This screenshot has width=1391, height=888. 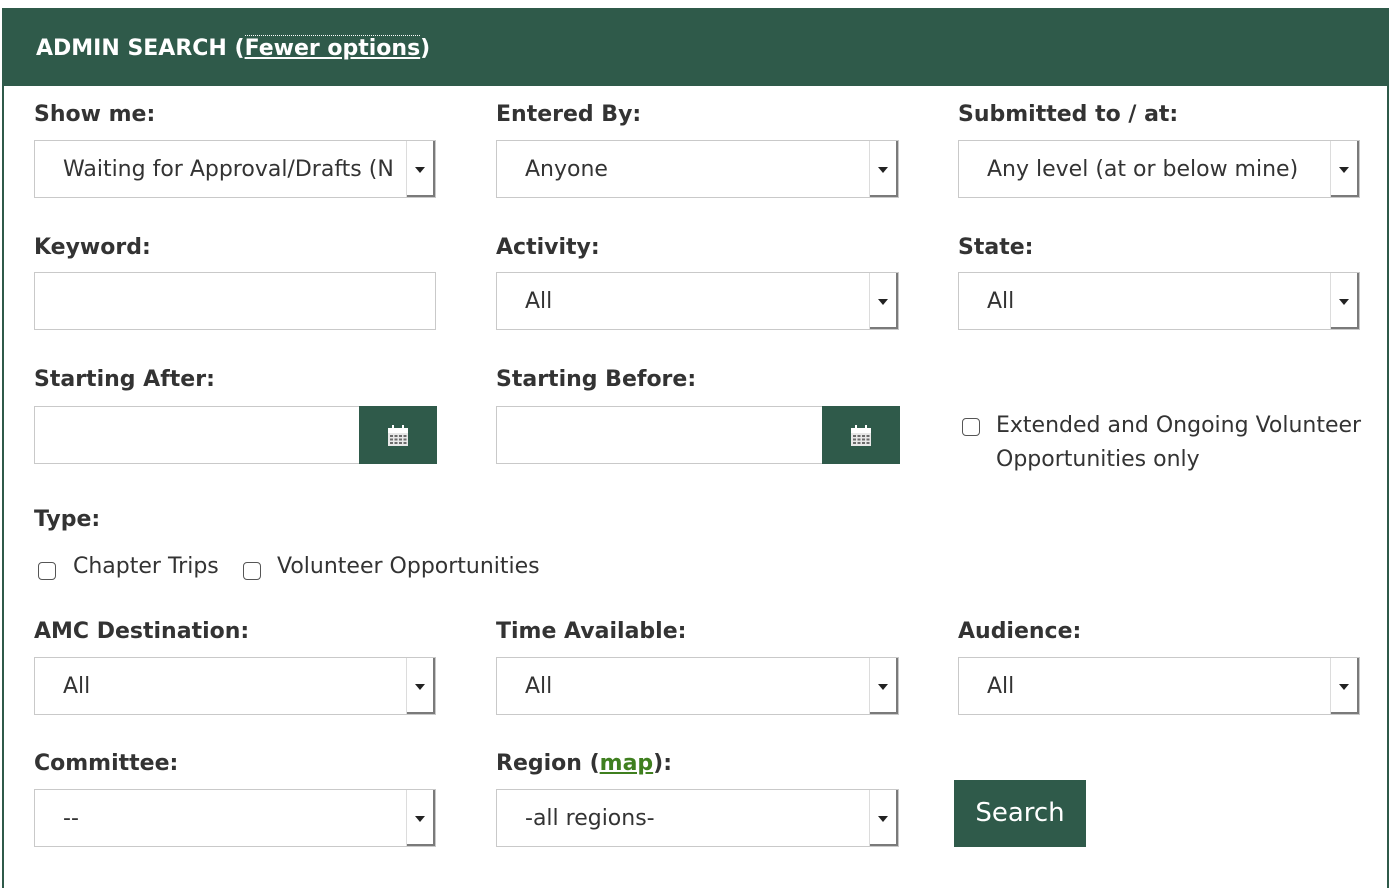 What do you see at coordinates (596, 379) in the screenshot?
I see `starting-before-label: Starting Before:` at bounding box center [596, 379].